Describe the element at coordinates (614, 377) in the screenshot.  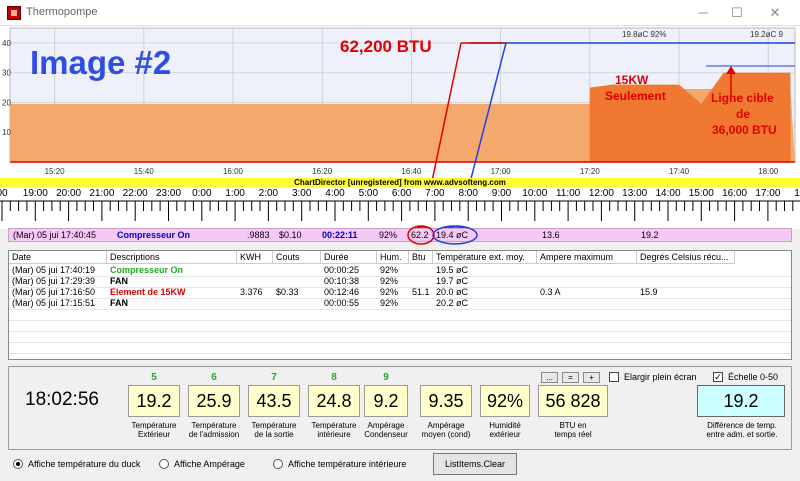
I see `elargir-checkbox` at that location.